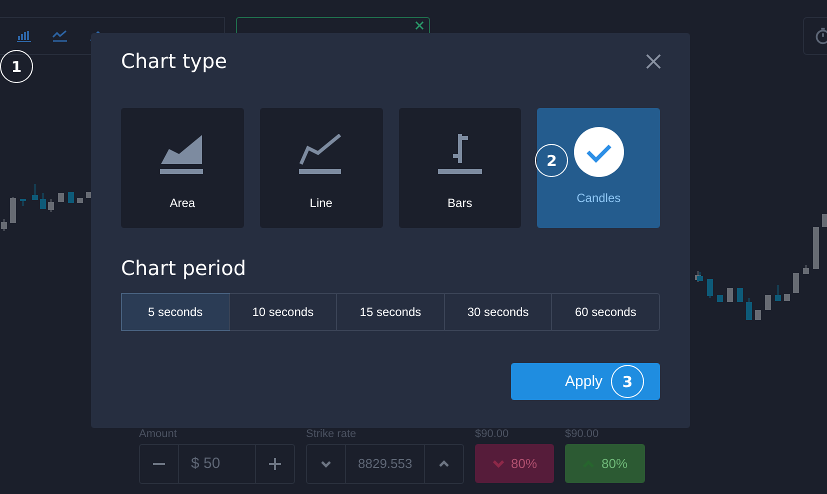 The height and width of the screenshot is (494, 827). What do you see at coordinates (599, 152) in the screenshot?
I see `checkmark-icon` at bounding box center [599, 152].